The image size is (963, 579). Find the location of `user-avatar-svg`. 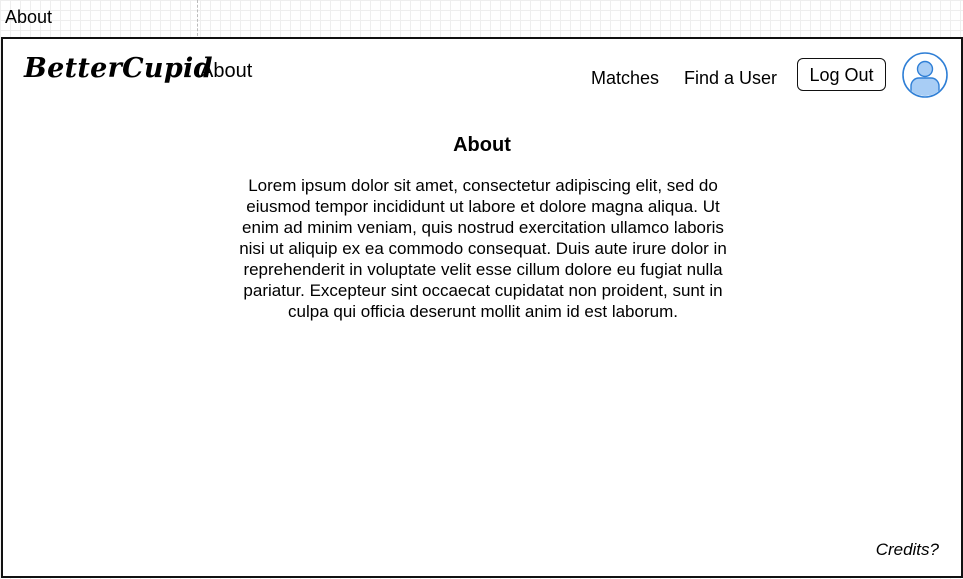

user-avatar-svg is located at coordinates (925, 75).